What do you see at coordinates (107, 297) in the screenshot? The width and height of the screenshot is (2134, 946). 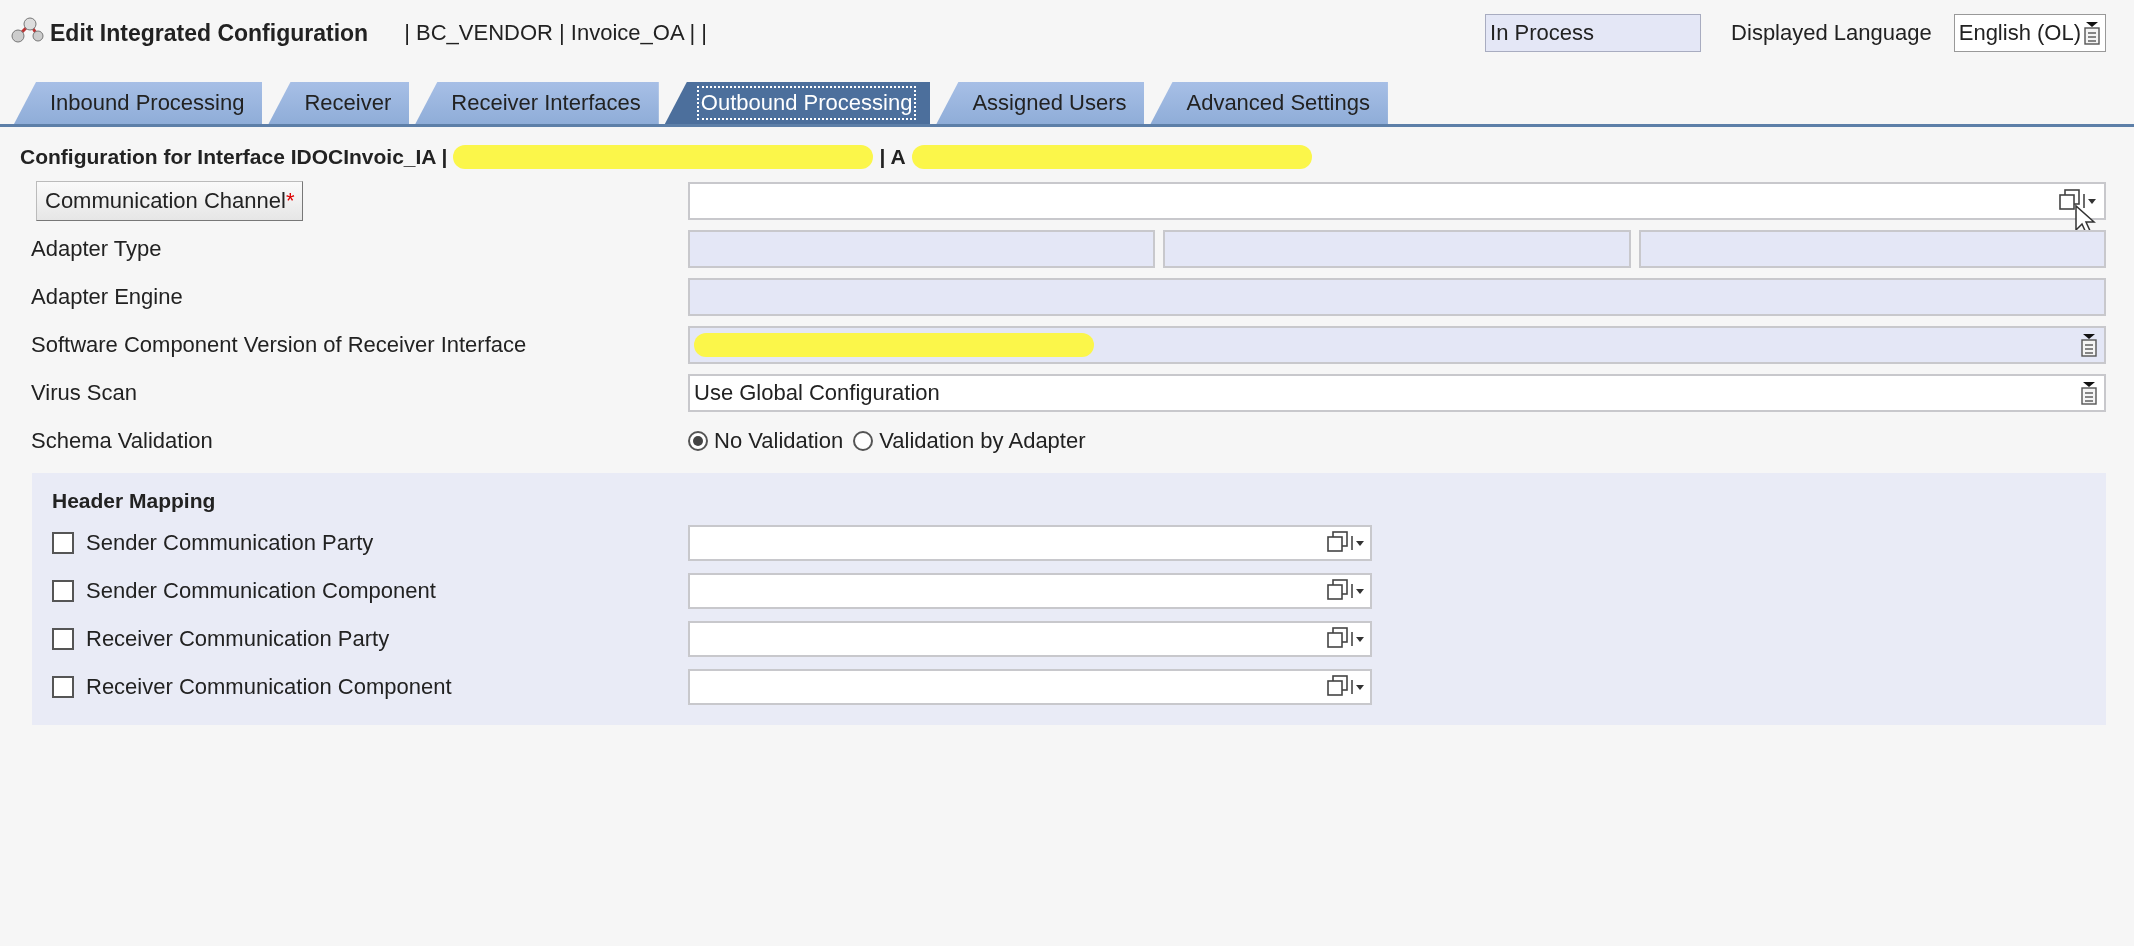 I see `field-label: Adapter Engine` at bounding box center [107, 297].